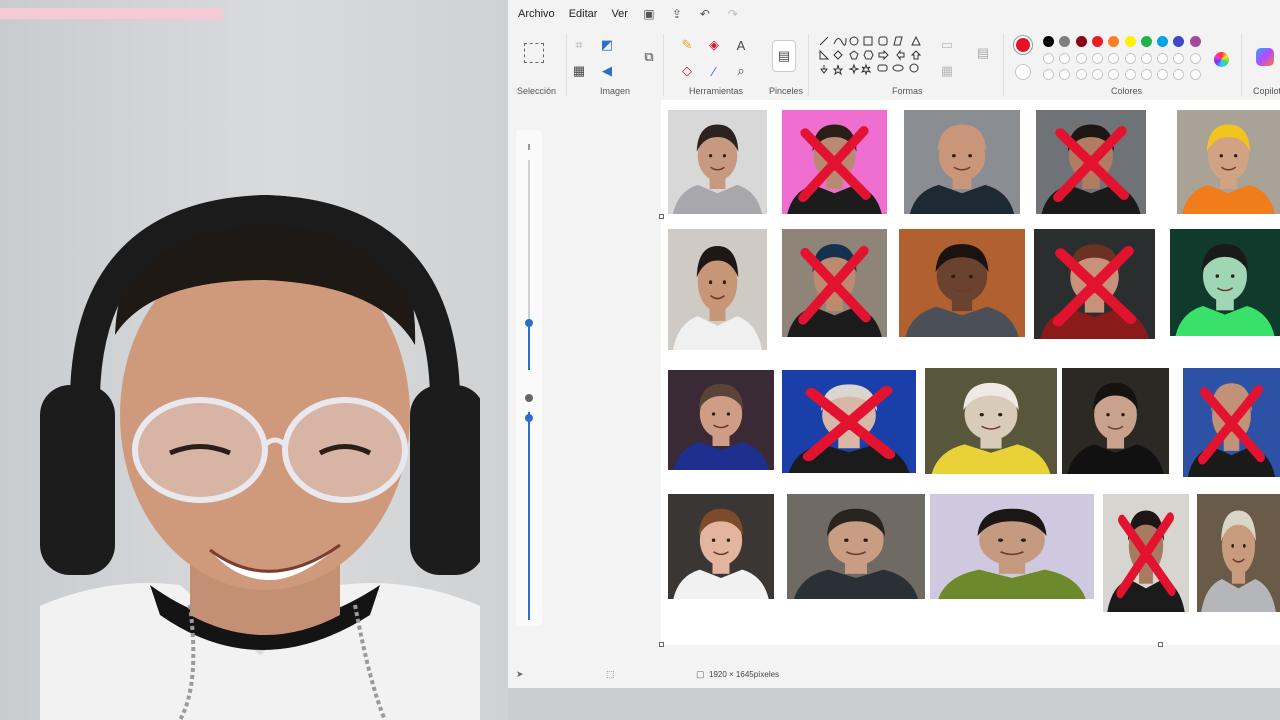 The image size is (1280, 720). I want to click on photo-cap-man, so click(834, 283).